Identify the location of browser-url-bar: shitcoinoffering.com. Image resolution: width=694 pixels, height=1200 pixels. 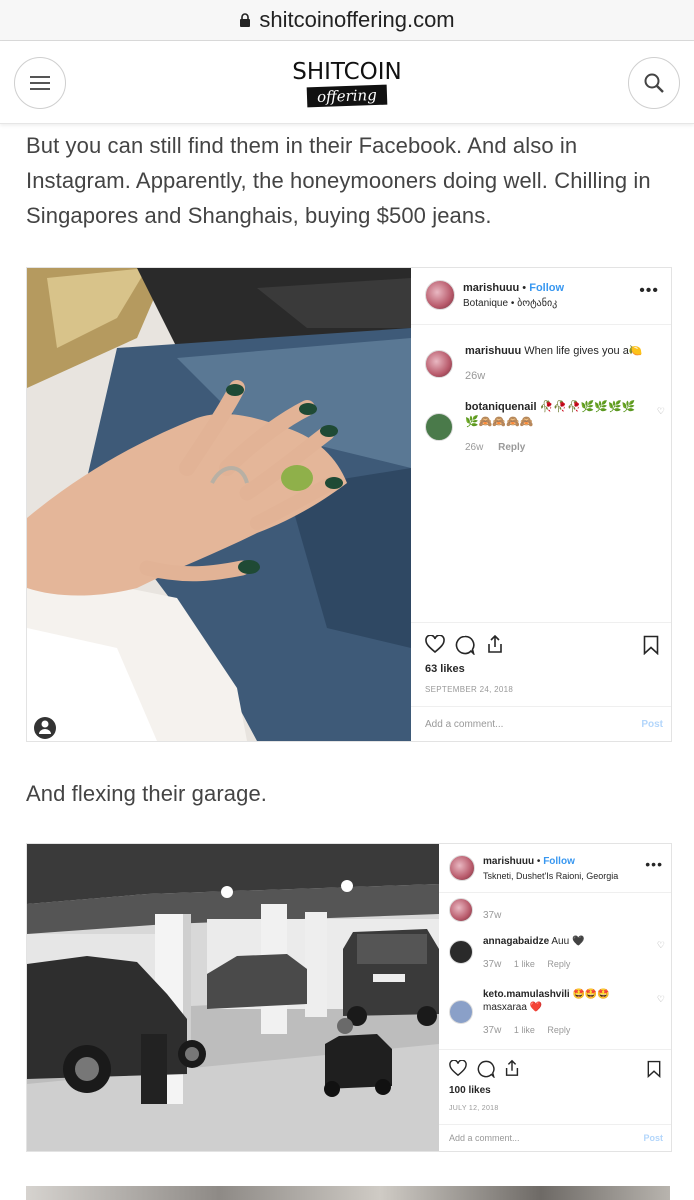
(347, 20).